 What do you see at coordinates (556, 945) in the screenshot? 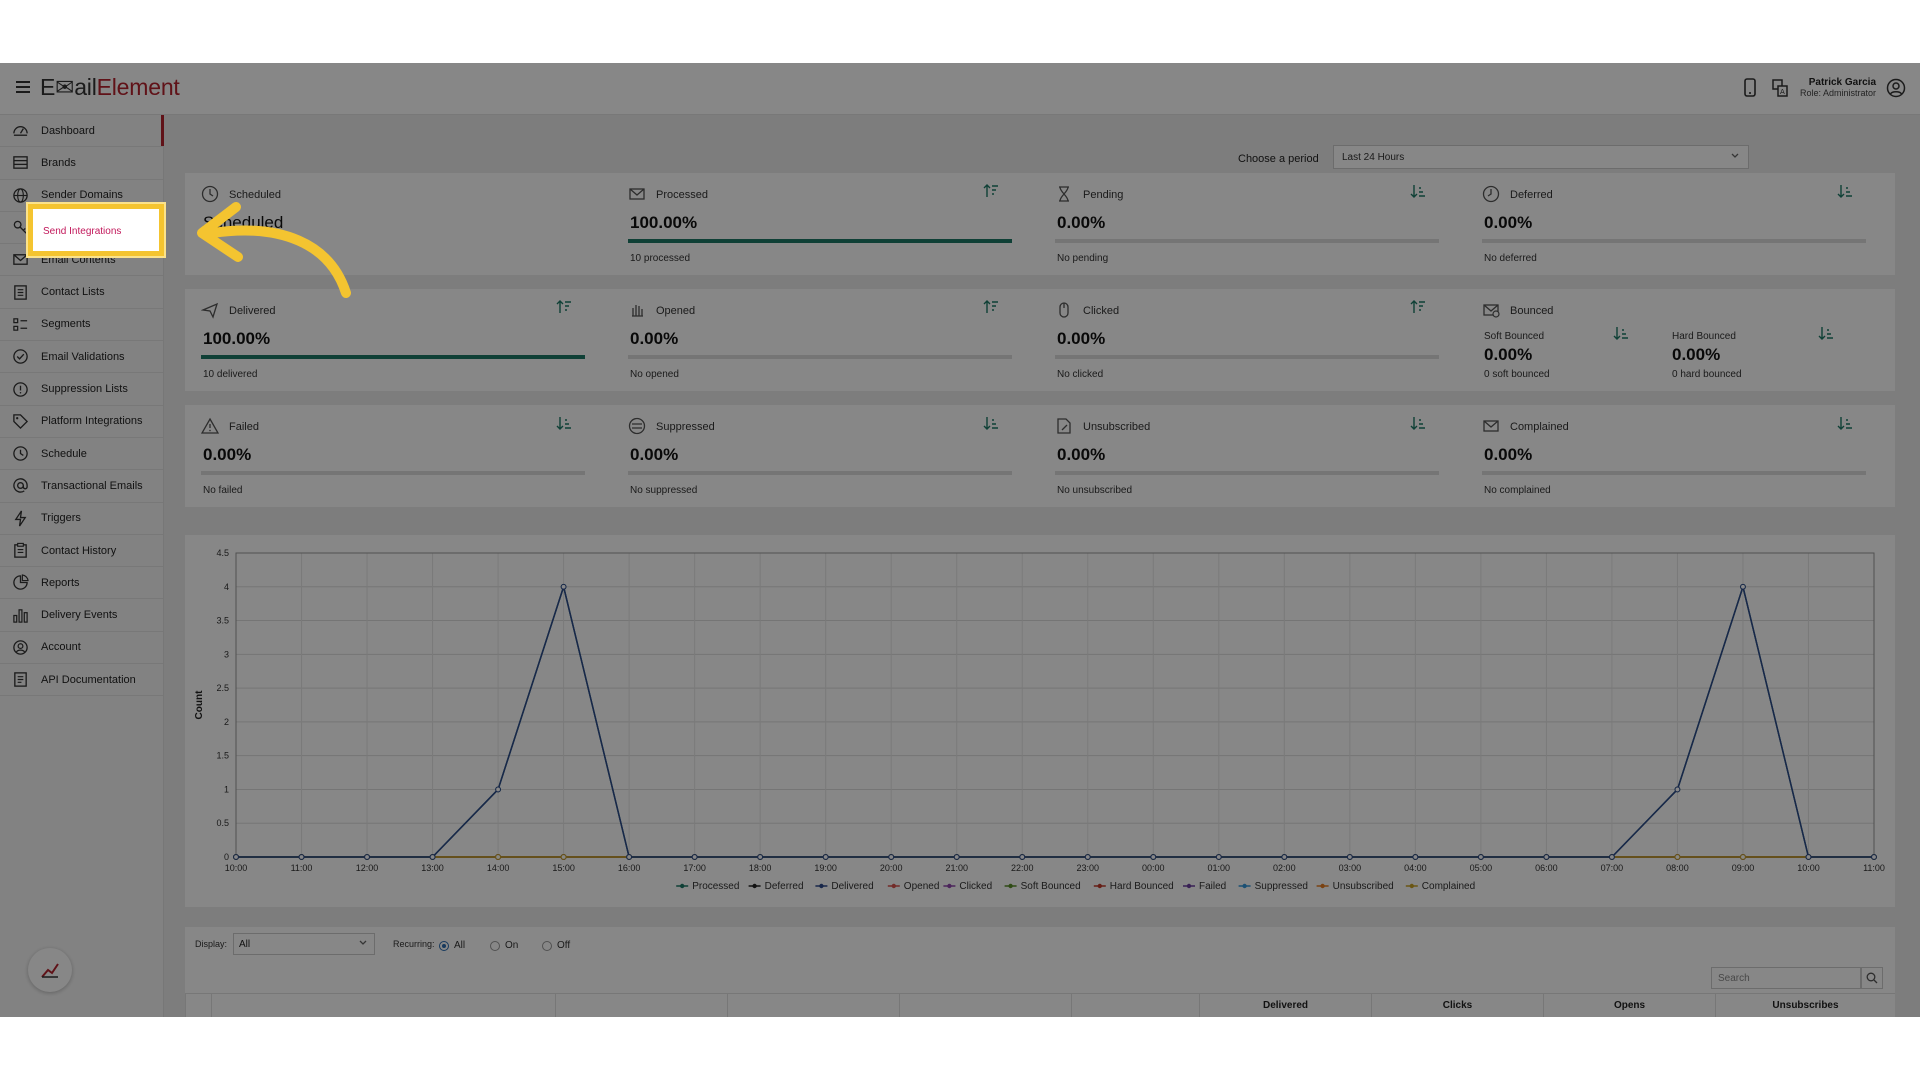
I see `recurring-radio-off: Off` at bounding box center [556, 945].